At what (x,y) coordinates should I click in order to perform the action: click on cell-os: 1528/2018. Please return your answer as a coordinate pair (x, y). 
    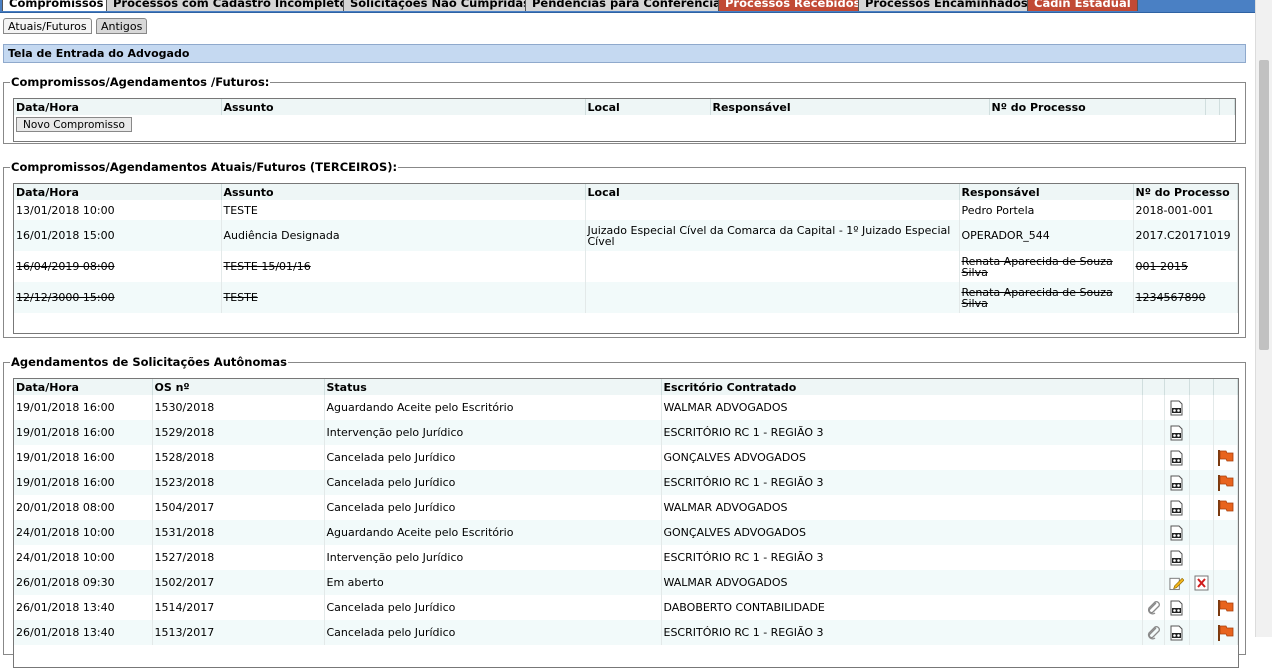
    Looking at the image, I should click on (238, 457).